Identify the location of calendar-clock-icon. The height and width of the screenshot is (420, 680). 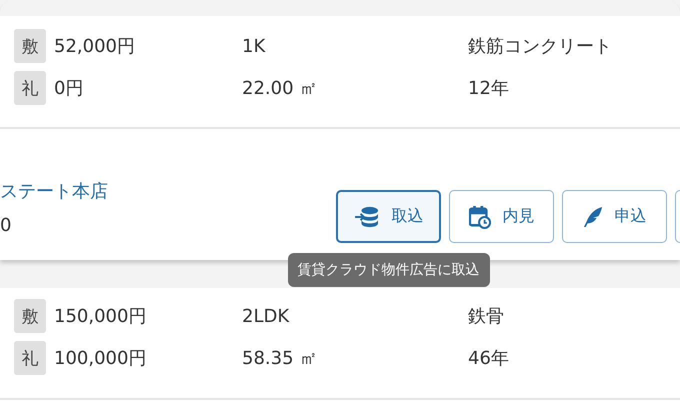
(479, 216).